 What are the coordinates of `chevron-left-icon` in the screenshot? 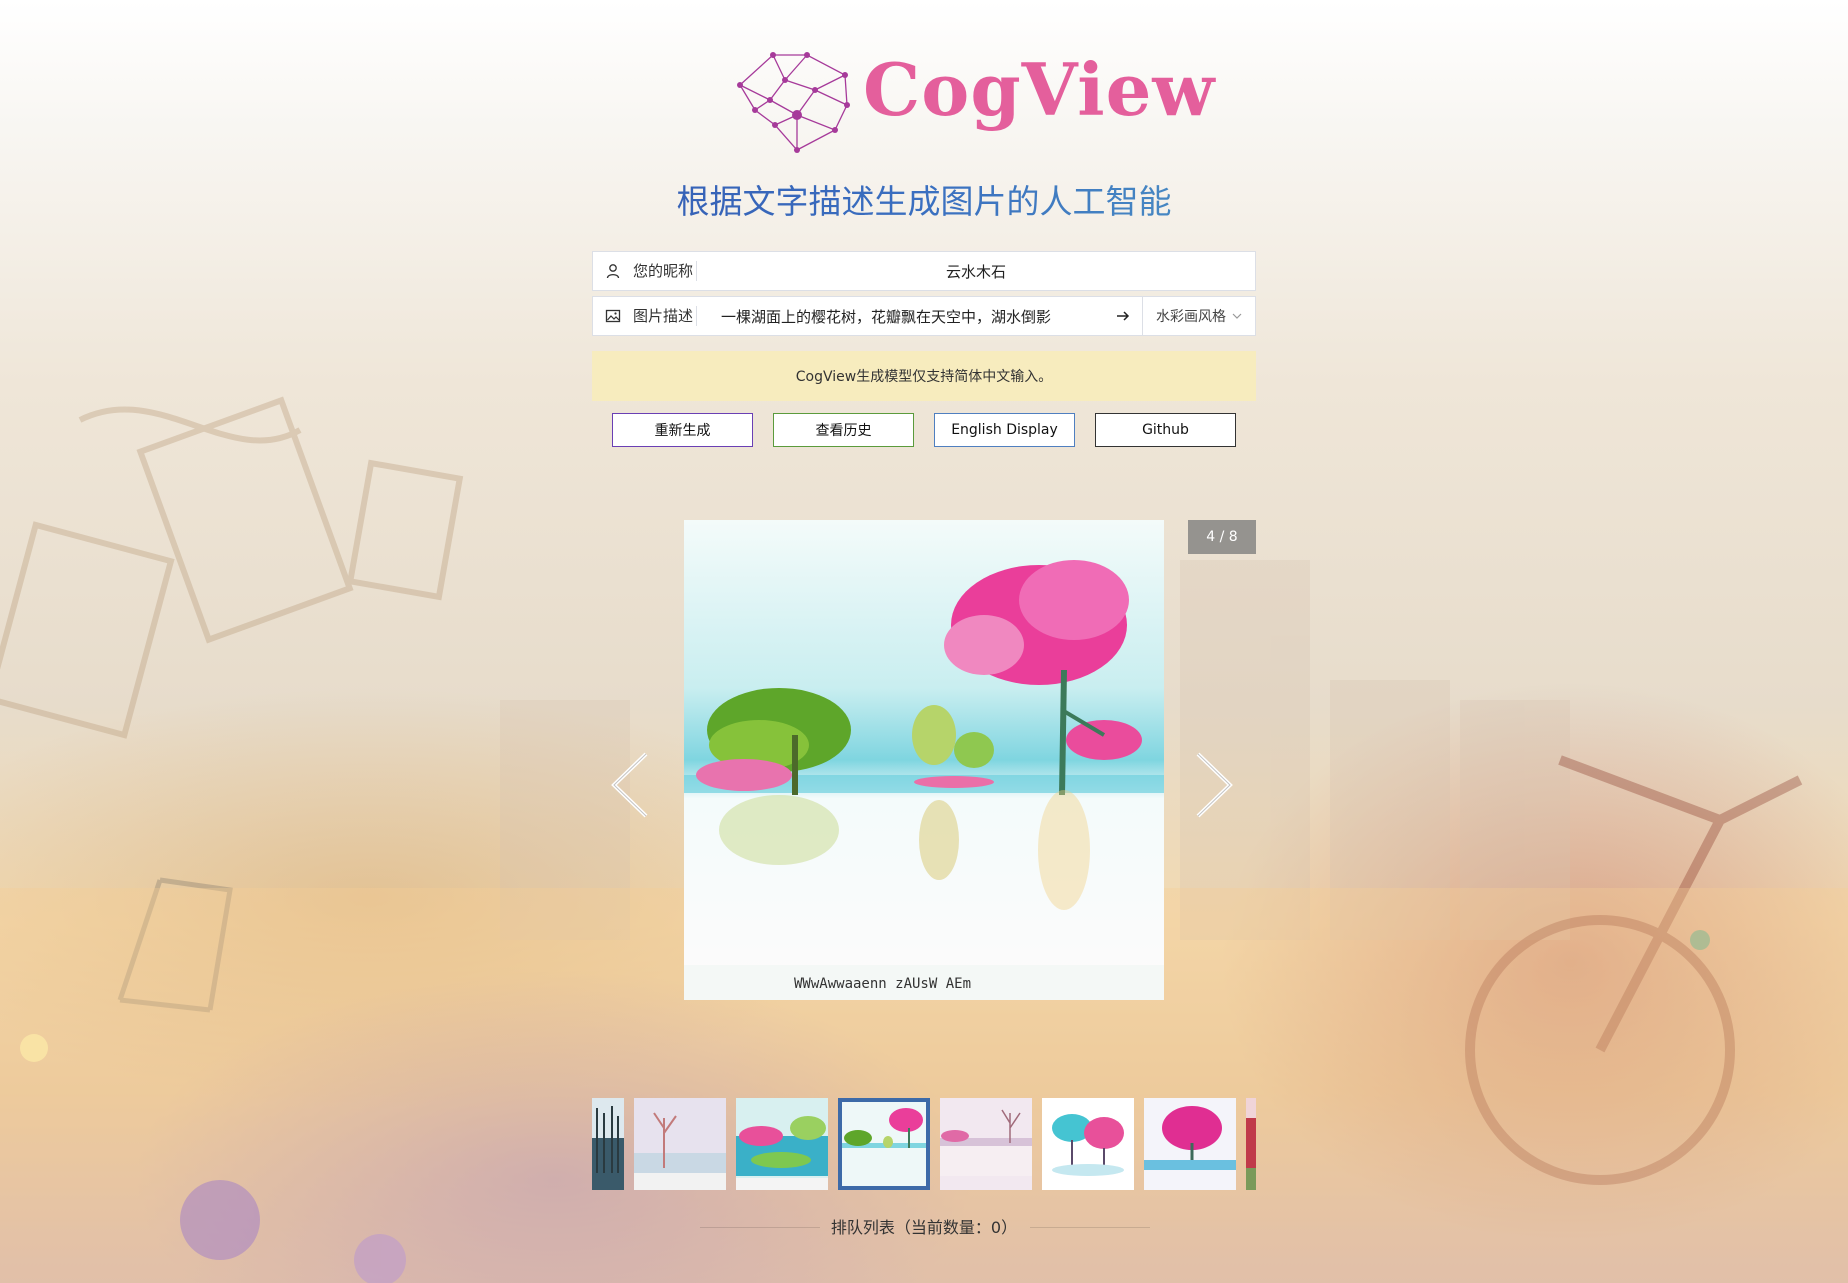 It's located at (629, 785).